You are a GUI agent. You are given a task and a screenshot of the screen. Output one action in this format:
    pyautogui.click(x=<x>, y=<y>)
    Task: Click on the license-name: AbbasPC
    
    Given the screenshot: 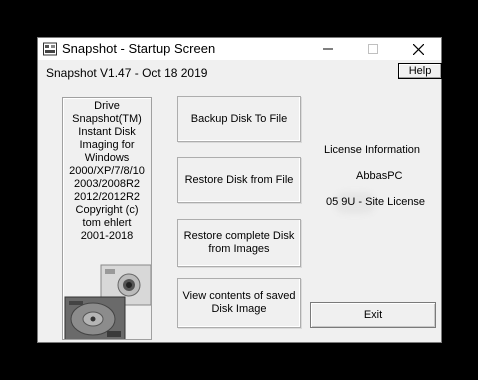 What is the action you would take?
    pyautogui.click(x=379, y=176)
    